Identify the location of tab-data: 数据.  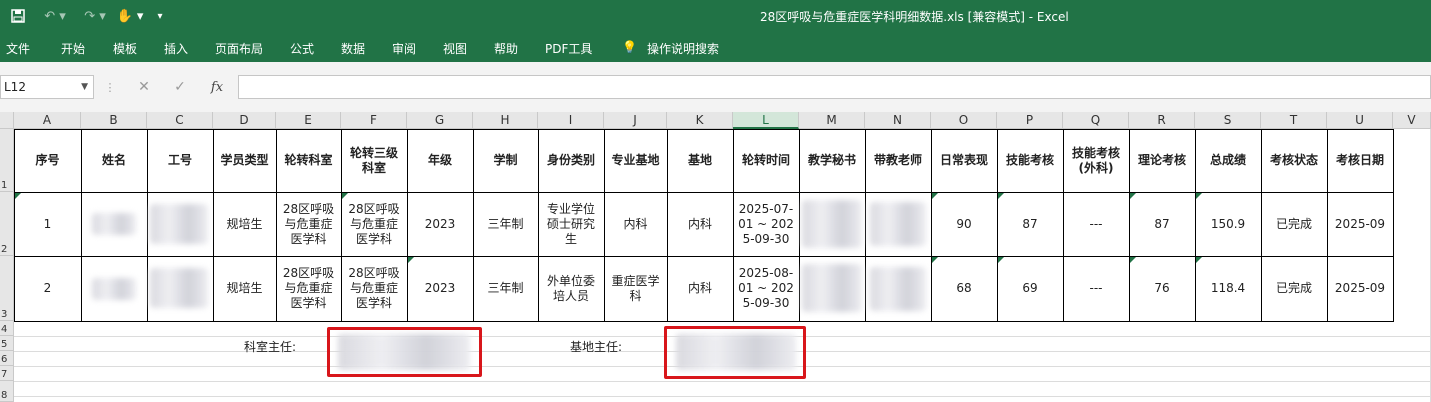
(353, 48).